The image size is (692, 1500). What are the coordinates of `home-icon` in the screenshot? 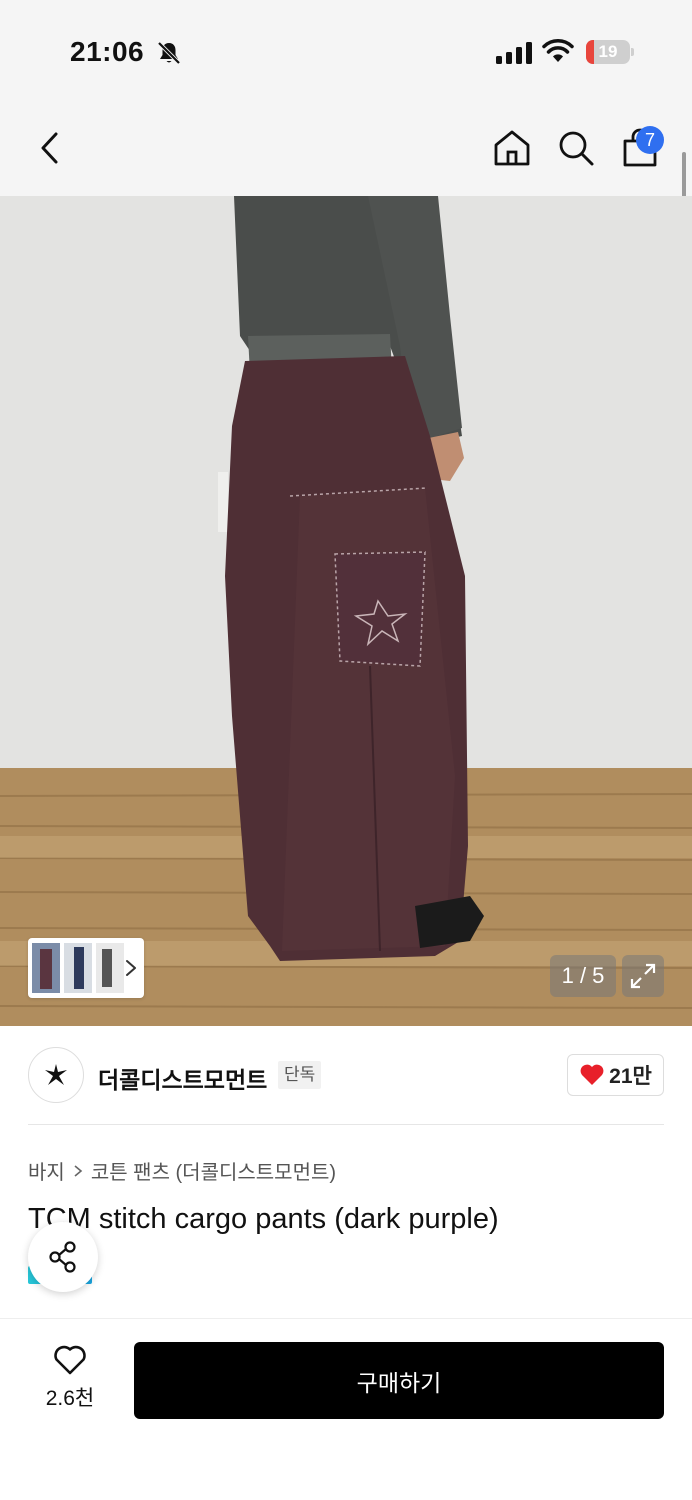 It's located at (512, 148).